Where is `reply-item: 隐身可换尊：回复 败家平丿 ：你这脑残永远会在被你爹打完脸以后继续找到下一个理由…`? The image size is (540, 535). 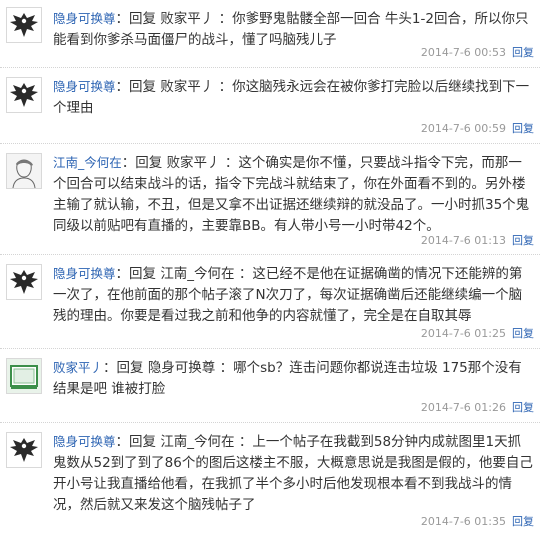 reply-item: 隐身可换尊：回复 败家平丿 ：你这脑残永远会在被你爹打完脸以后继续找到下一个理由… is located at coordinates (270, 106).